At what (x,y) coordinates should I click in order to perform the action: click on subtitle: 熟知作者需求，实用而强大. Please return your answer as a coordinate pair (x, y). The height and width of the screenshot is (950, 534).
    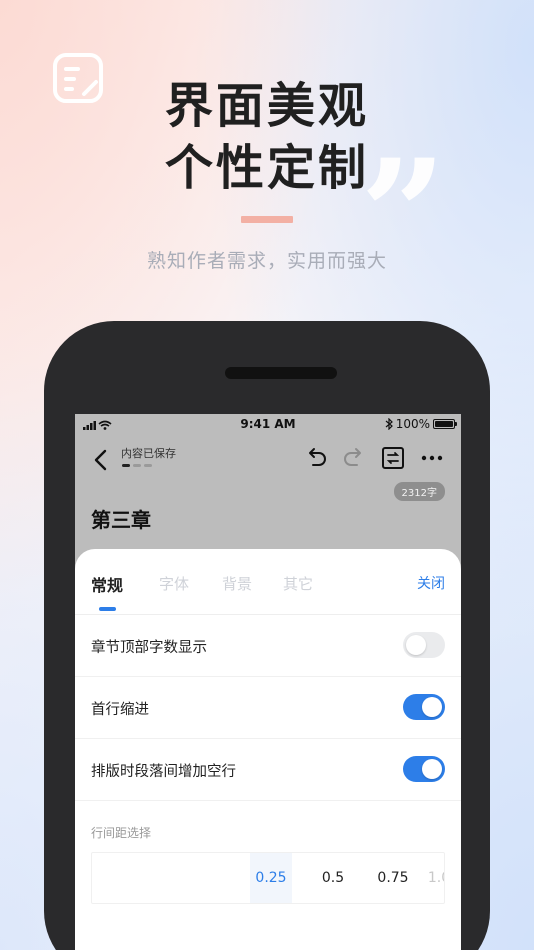
    Looking at the image, I should click on (266, 261).